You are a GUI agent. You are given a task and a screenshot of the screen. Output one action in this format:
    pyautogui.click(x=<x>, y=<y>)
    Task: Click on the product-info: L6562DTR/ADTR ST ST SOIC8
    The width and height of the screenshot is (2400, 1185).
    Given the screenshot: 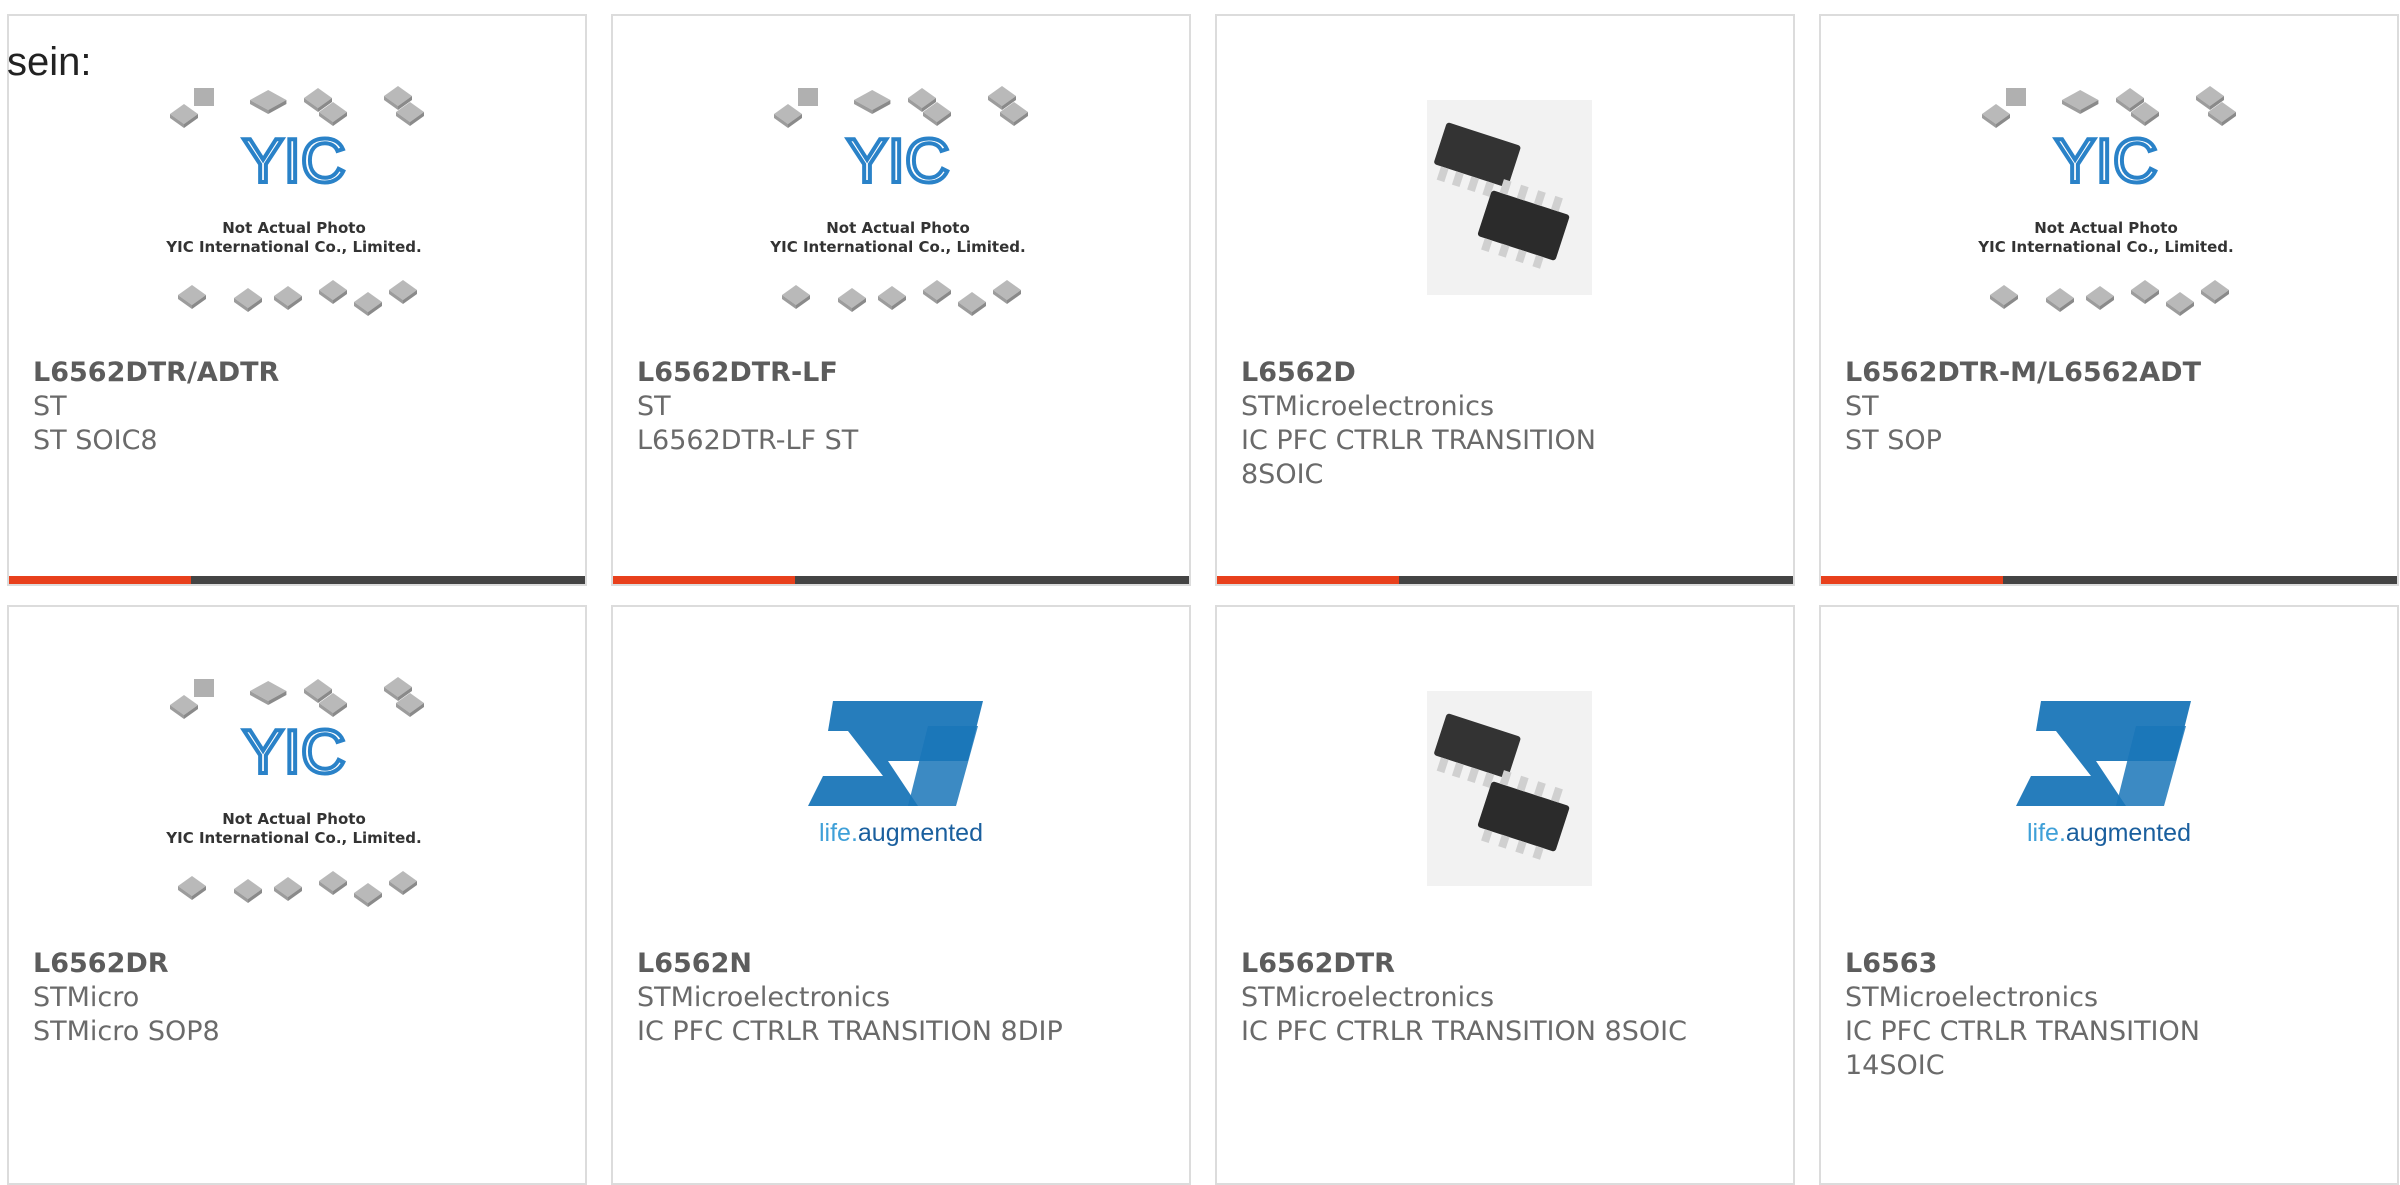 What is the action you would take?
    pyautogui.click(x=301, y=407)
    